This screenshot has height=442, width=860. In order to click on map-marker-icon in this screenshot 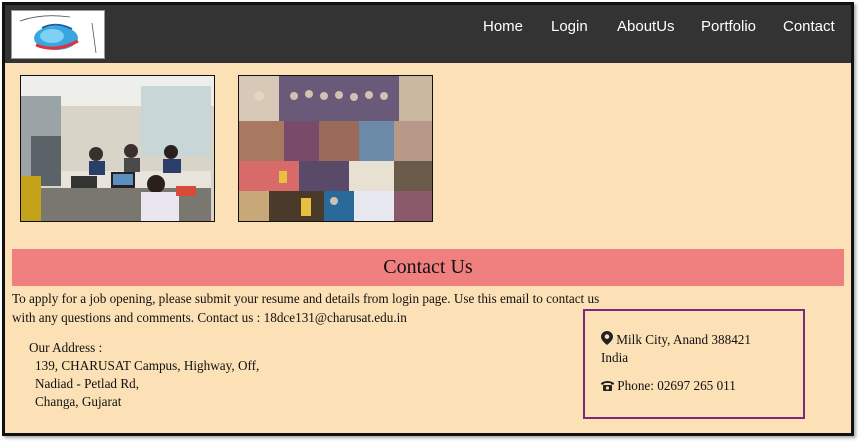, I will do `click(607, 340)`.